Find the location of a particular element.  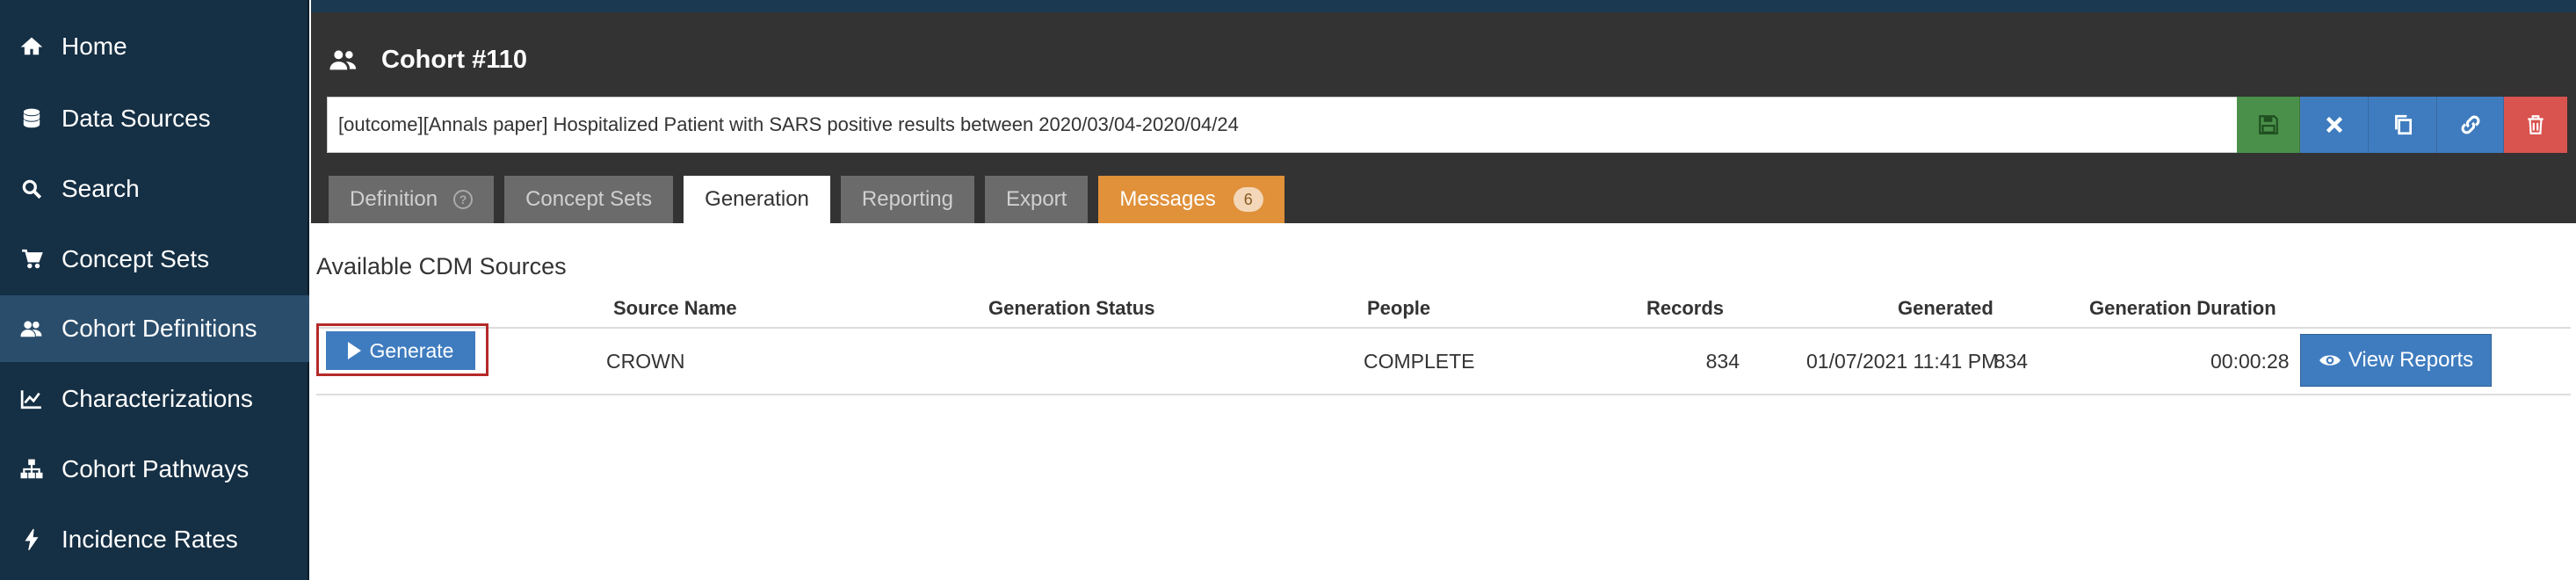

copy-button is located at coordinates (2403, 125).